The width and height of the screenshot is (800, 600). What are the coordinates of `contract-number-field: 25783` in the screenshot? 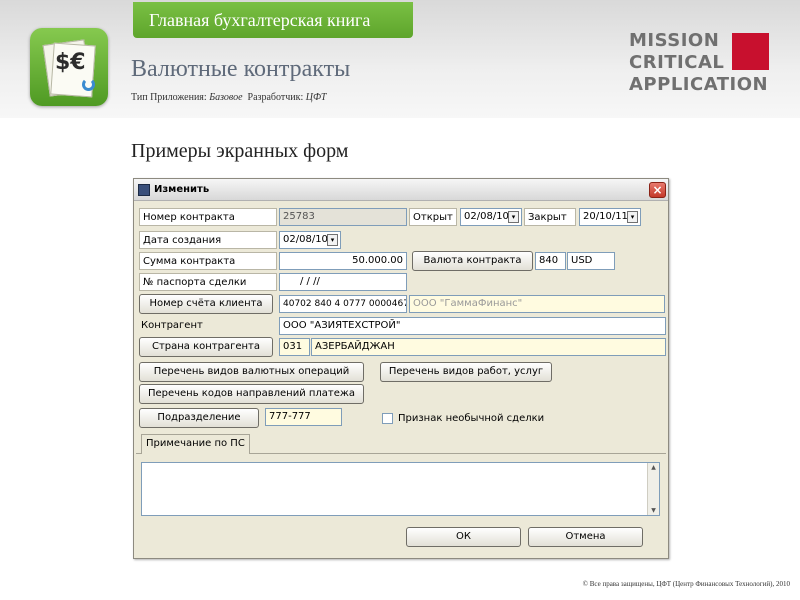 It's located at (343, 217).